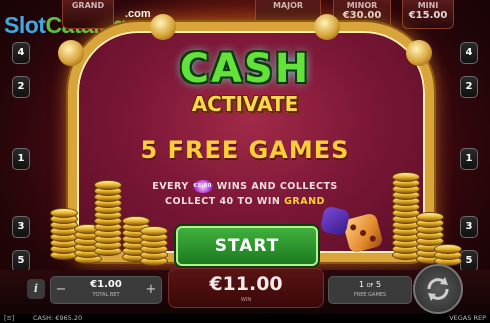 The width and height of the screenshot is (490, 323). I want to click on coin-chip-icon: €5.00, so click(202, 186).